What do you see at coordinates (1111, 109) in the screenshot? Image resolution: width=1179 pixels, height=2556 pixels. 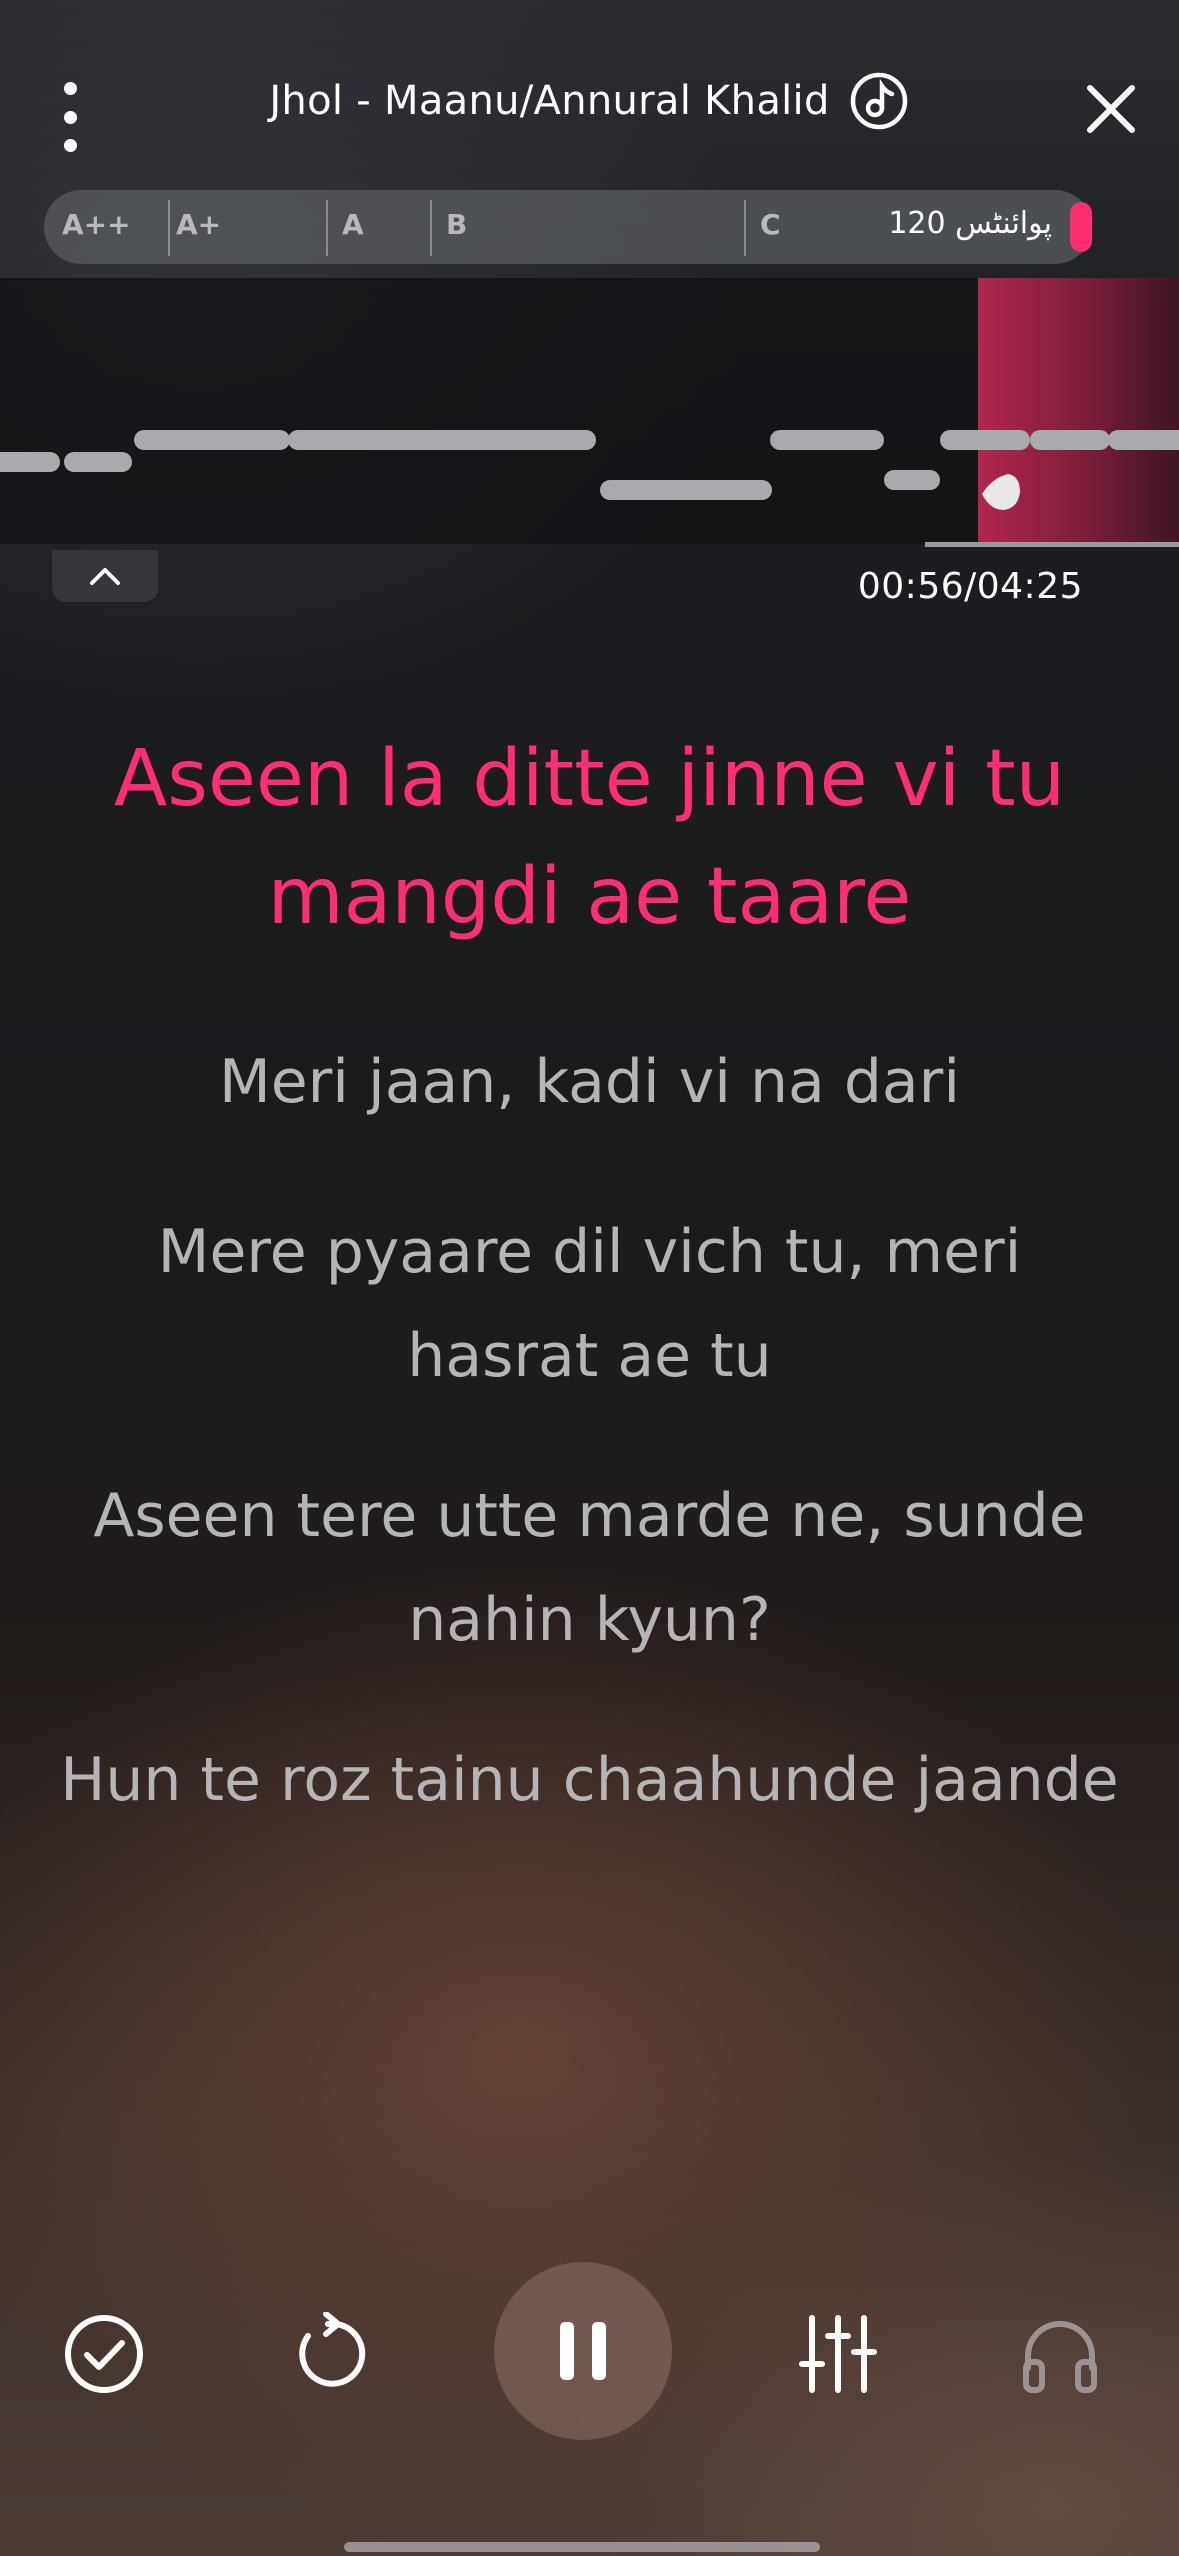 I see `close-icon` at bounding box center [1111, 109].